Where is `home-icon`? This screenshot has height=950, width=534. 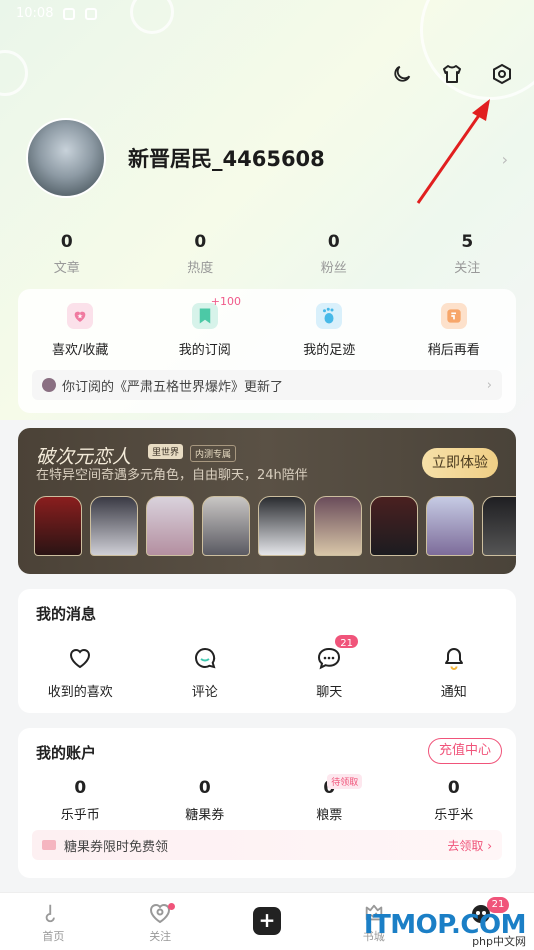 home-icon is located at coordinates (53, 913).